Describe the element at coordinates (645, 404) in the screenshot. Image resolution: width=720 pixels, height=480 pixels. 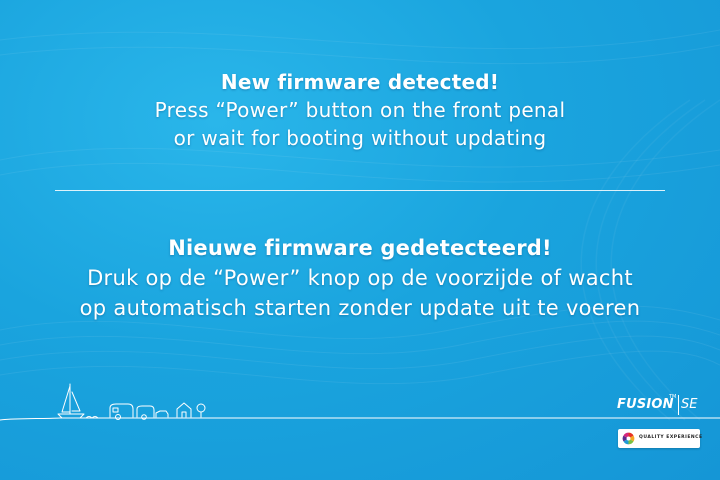
I see `brand-name: FUSION` at that location.